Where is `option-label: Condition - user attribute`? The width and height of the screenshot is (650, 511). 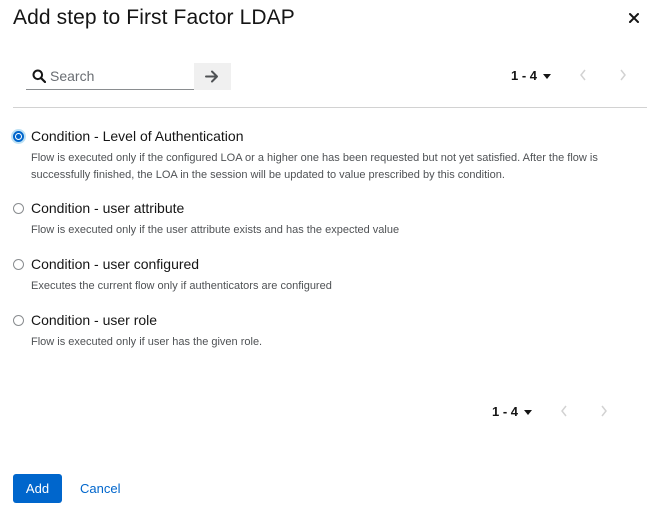 option-label: Condition - user attribute is located at coordinates (107, 208).